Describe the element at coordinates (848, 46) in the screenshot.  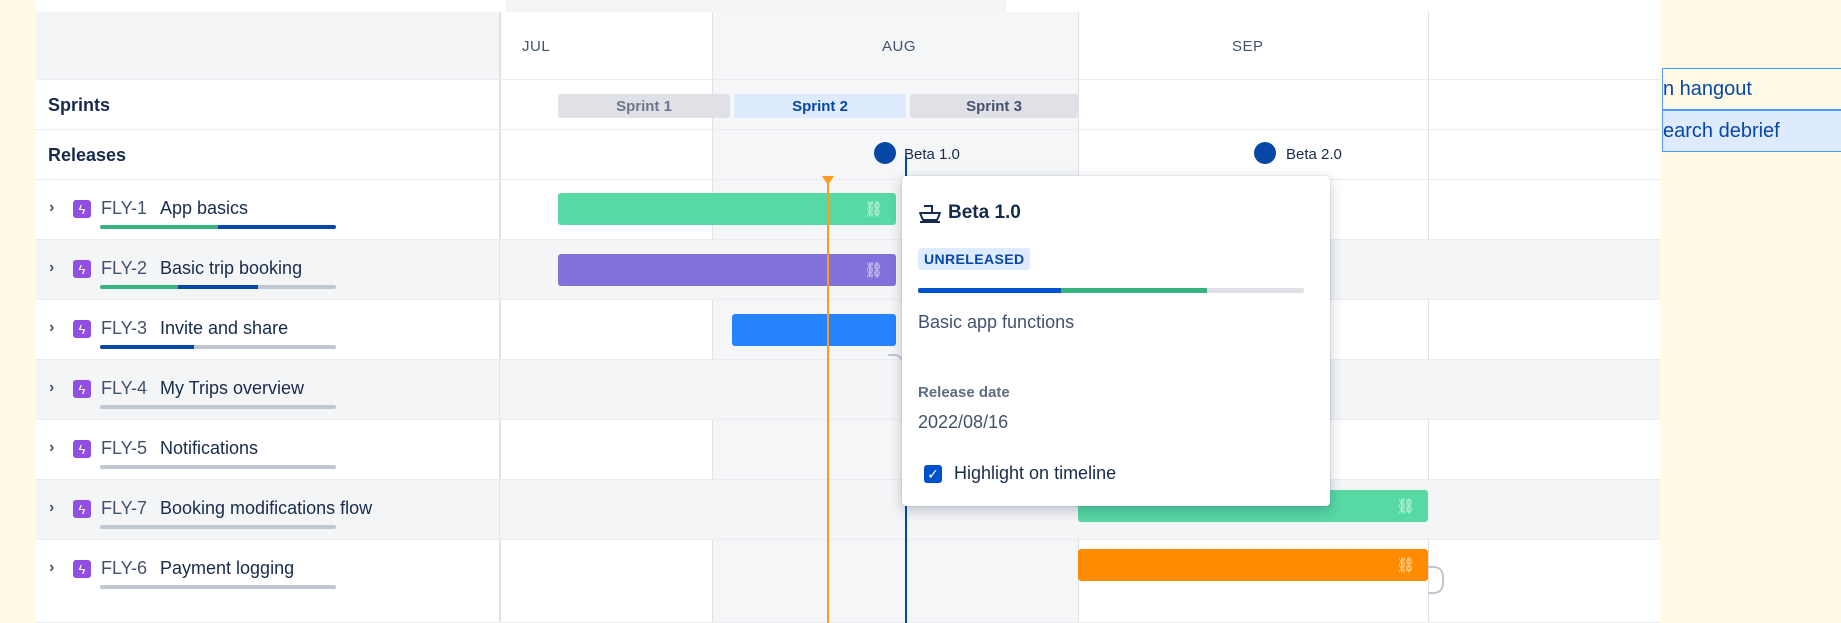
I see `month-header-row: JUL AUG SEP` at that location.